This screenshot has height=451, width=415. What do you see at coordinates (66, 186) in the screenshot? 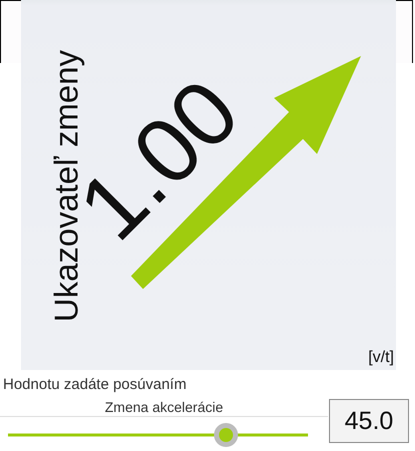
I see `gauge-title: Ukazovateľ zmeny` at bounding box center [66, 186].